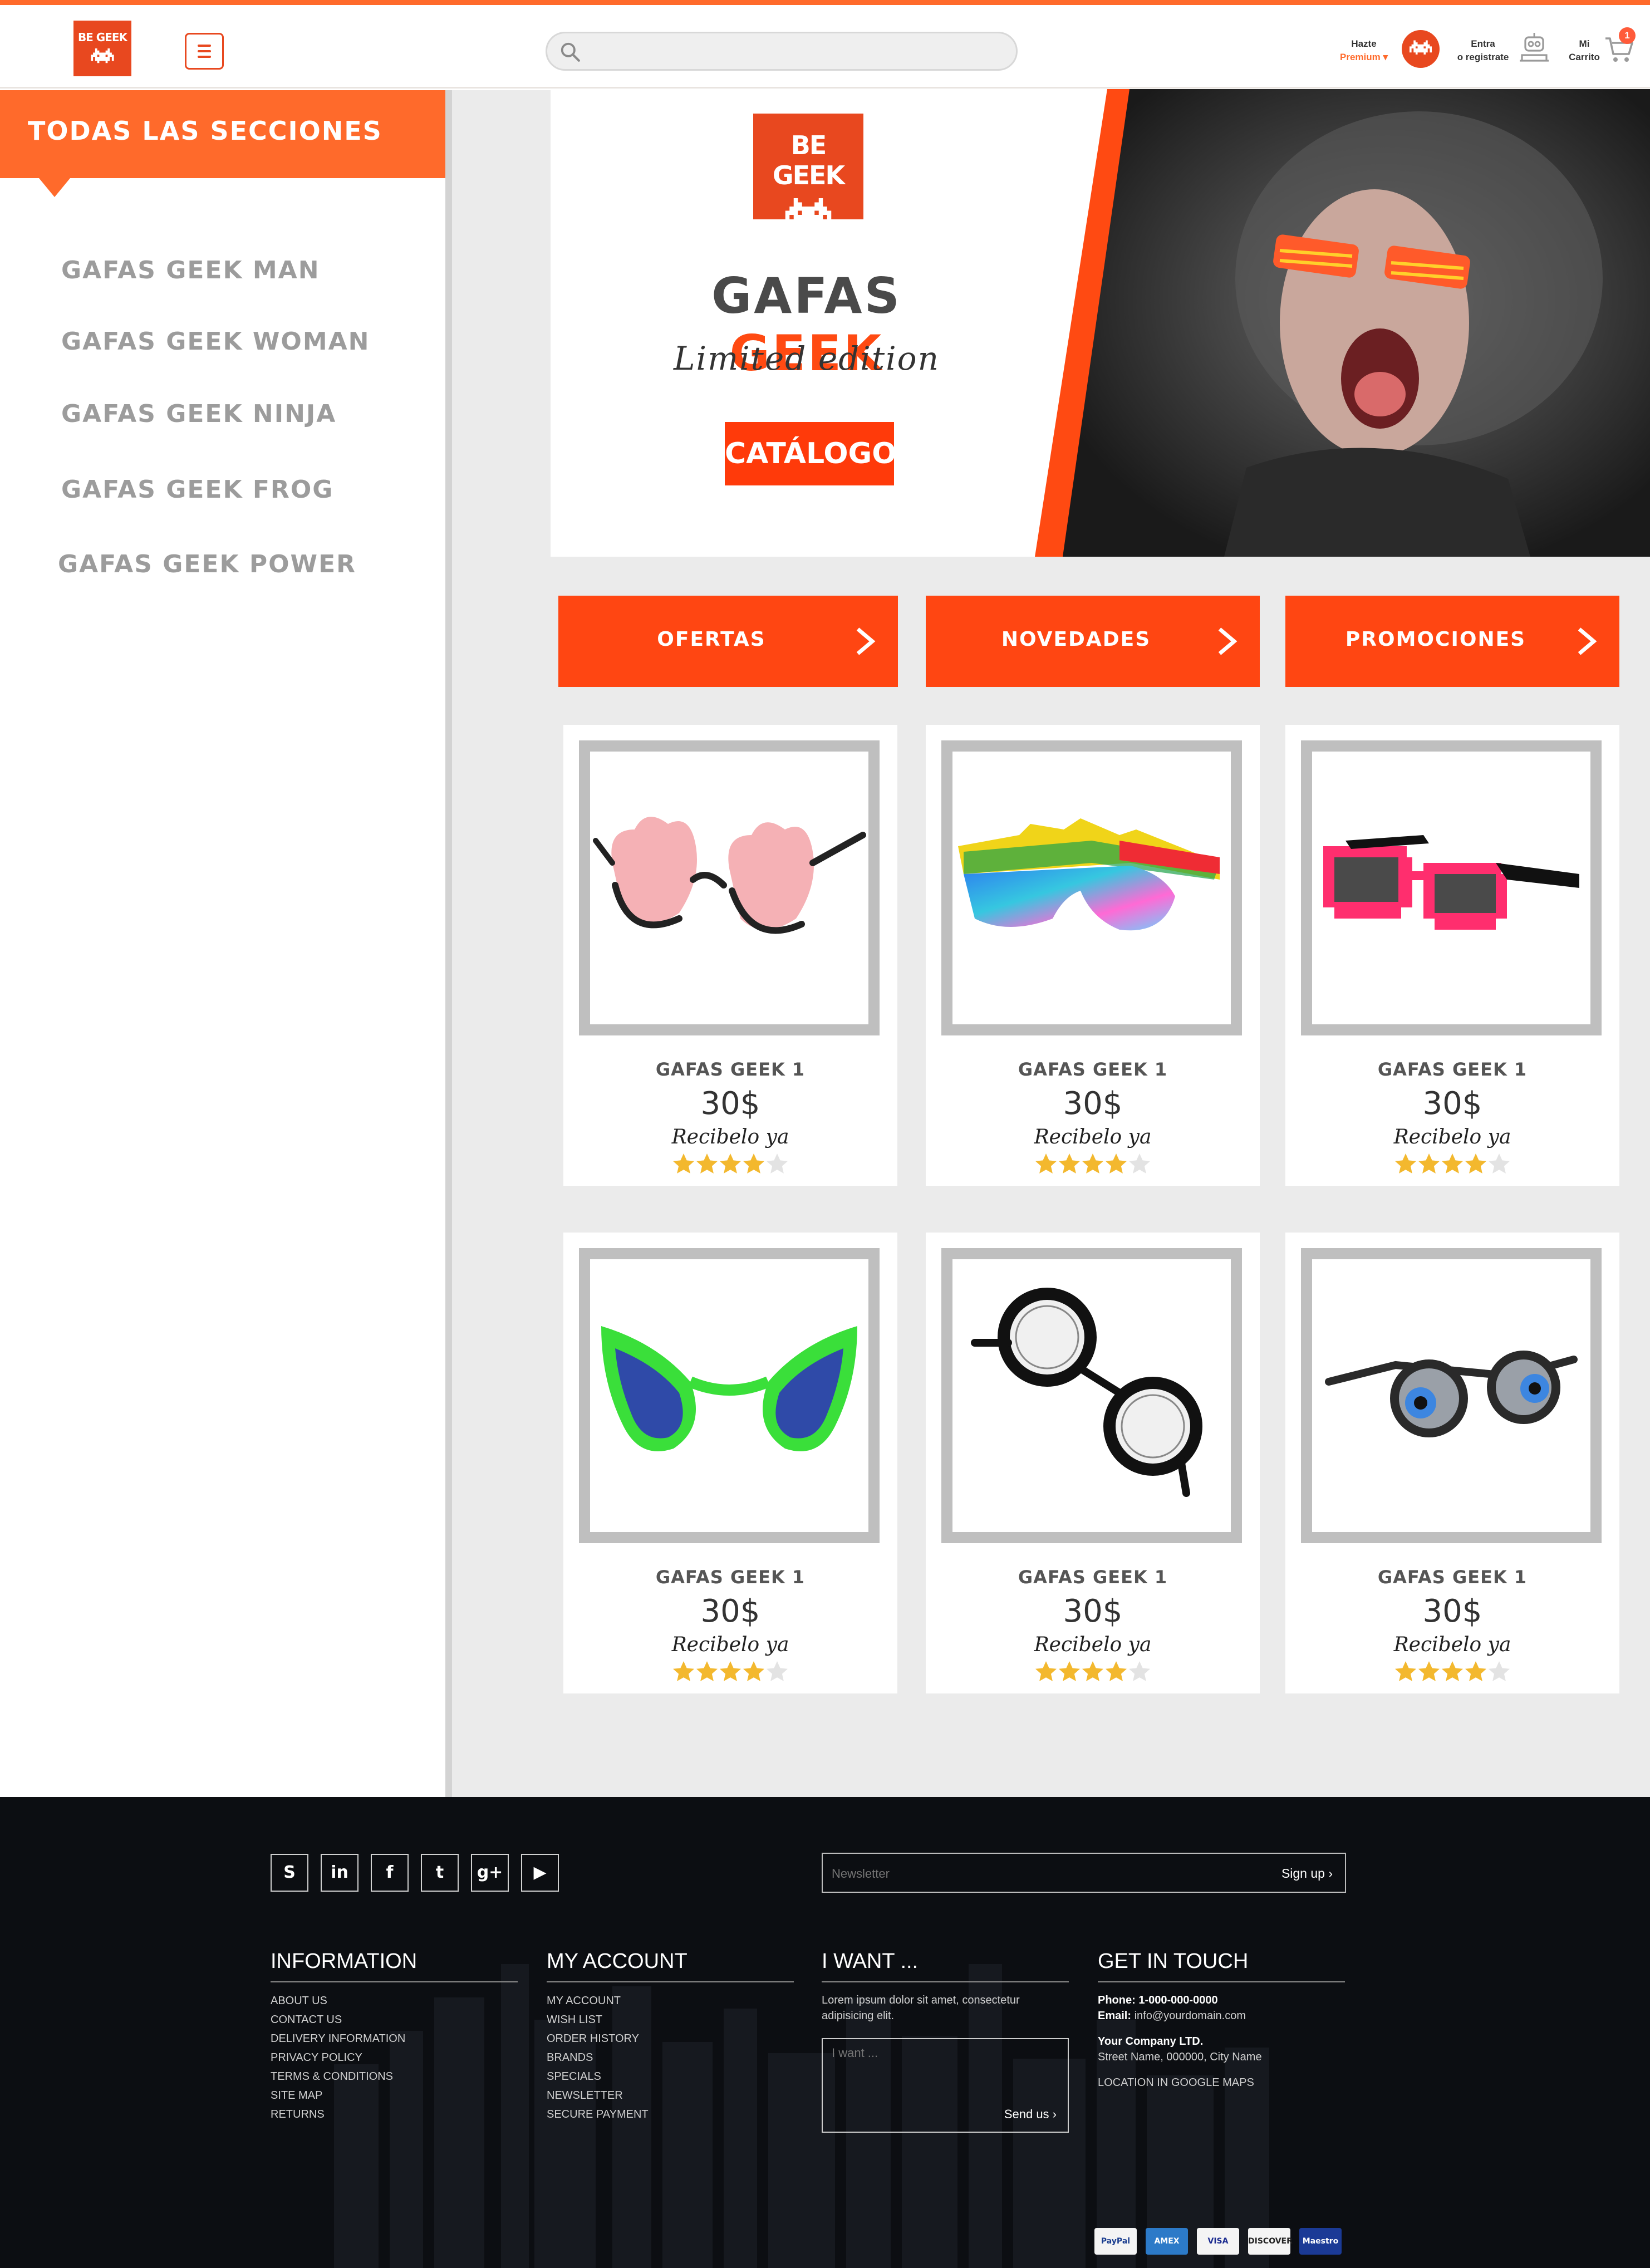 Image resolution: width=1650 pixels, height=2268 pixels. Describe the element at coordinates (810, 453) in the screenshot. I see `catalog-button: CATÁLOGO` at that location.